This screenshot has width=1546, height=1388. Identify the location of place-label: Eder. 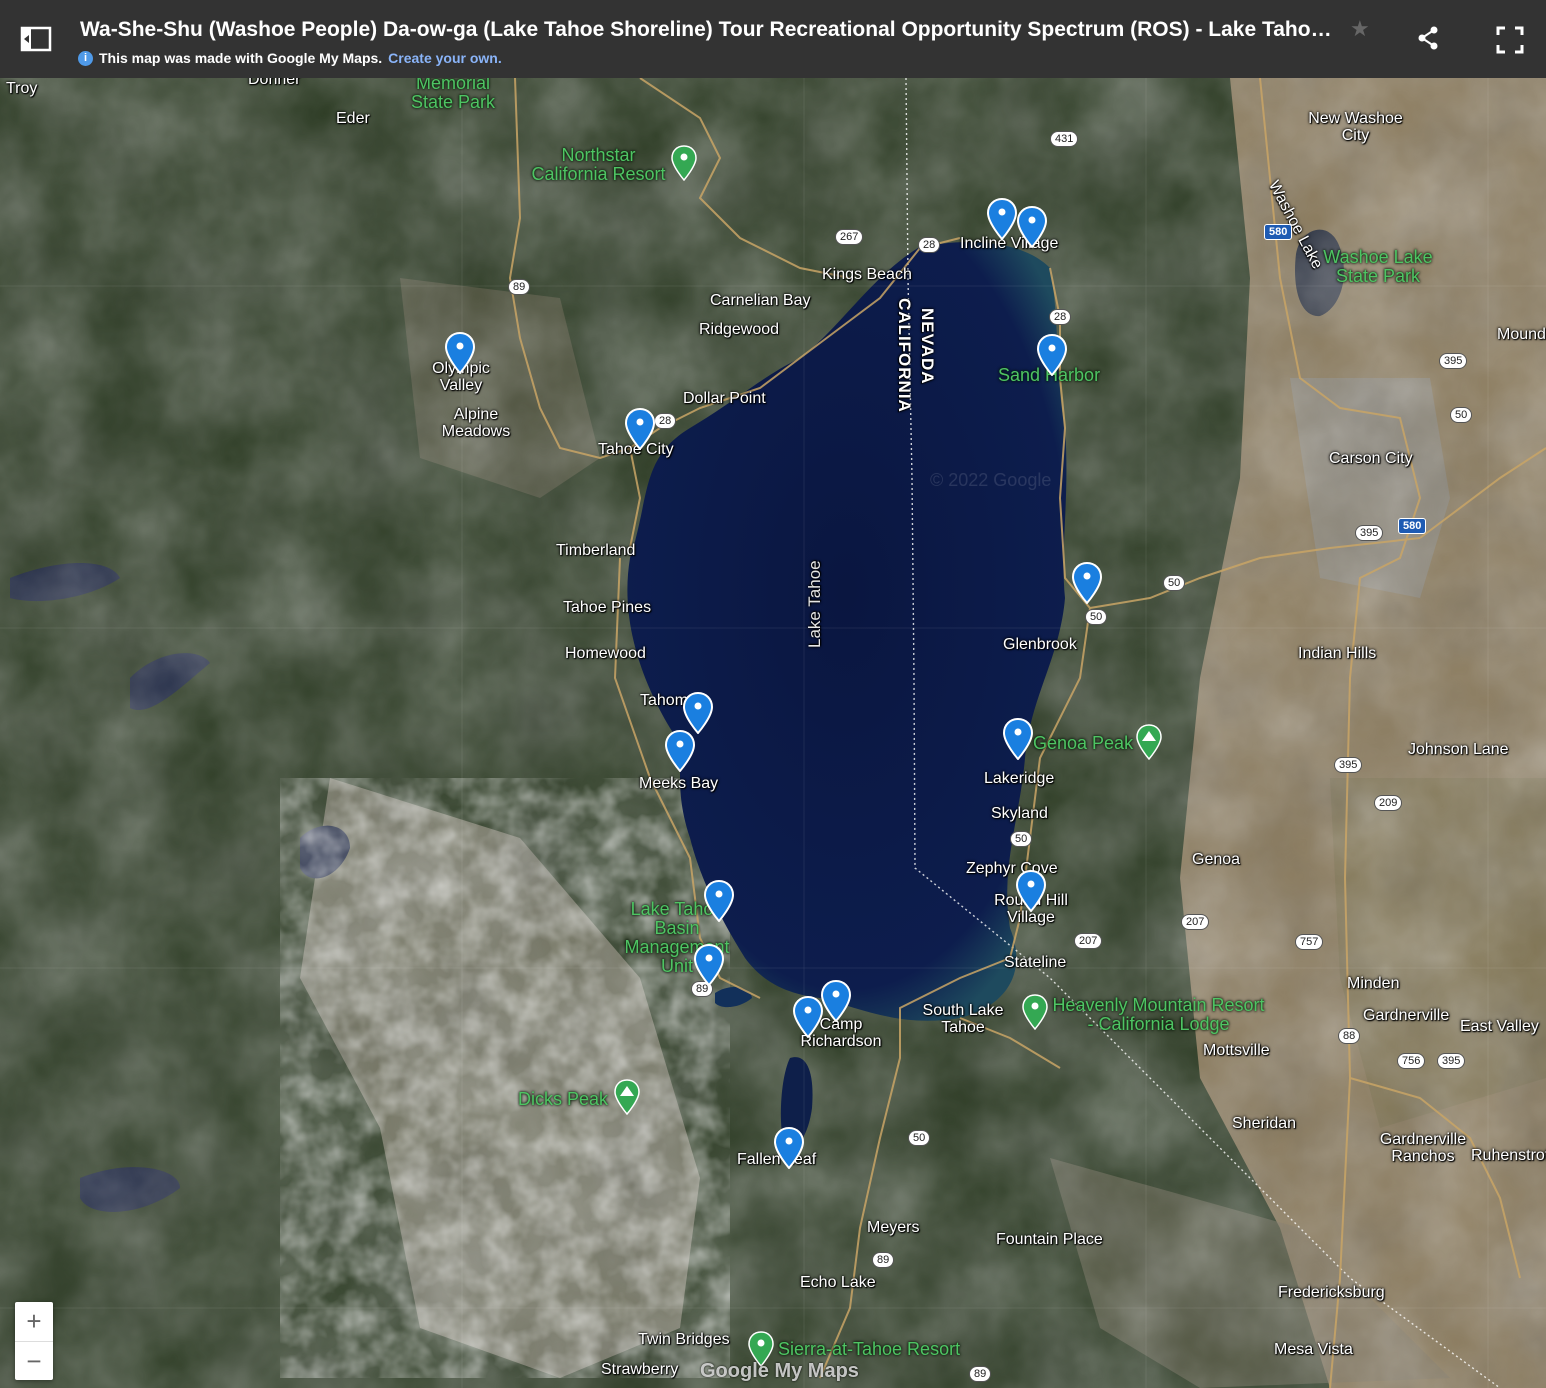
(353, 118).